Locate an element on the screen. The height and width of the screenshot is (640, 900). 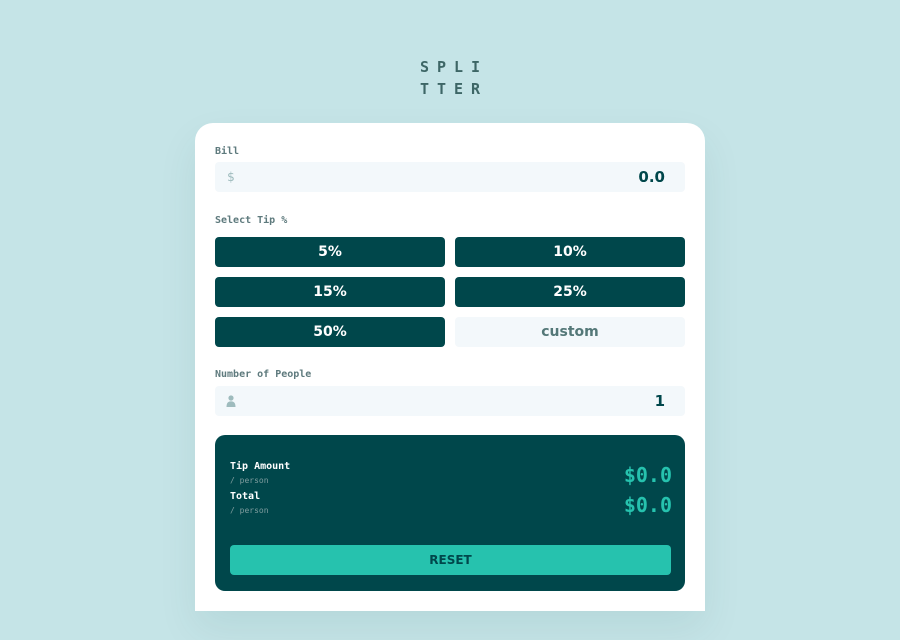
tip-button-10: 10% is located at coordinates (570, 252).